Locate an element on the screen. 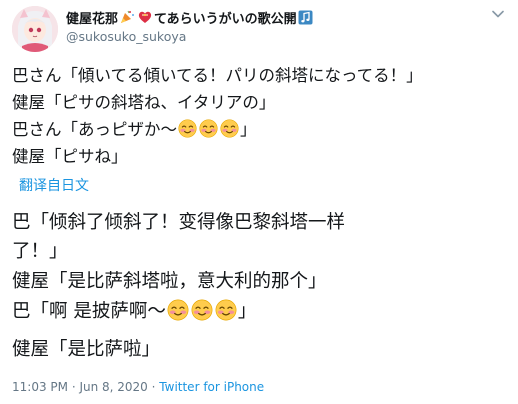 The image size is (518, 404). translated-text-line: 了！」 is located at coordinates (40, 251).